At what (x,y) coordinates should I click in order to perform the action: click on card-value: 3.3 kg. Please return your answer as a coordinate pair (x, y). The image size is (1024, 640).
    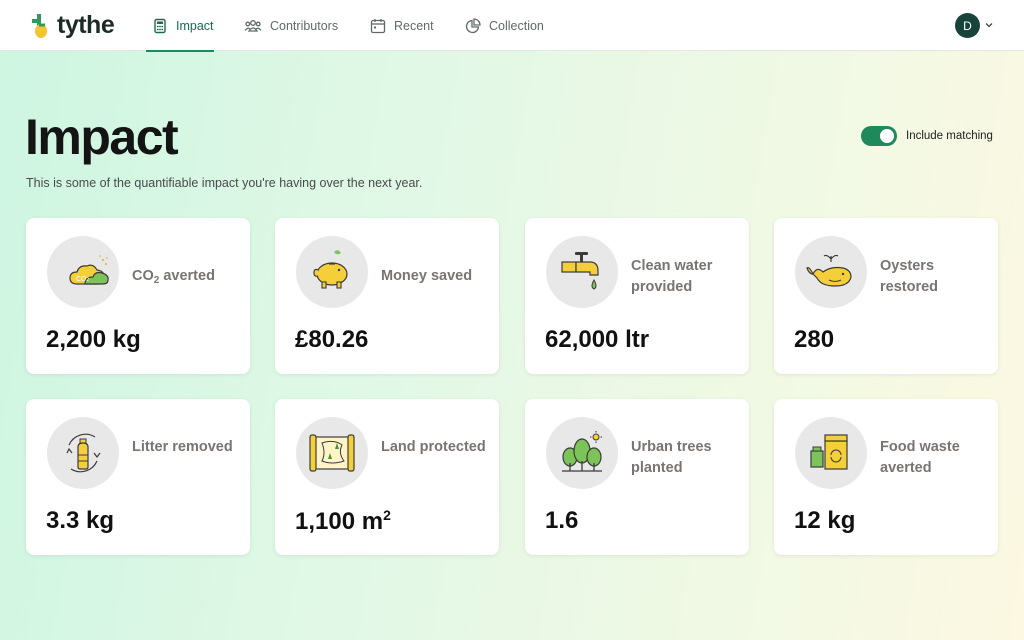
    Looking at the image, I should click on (80, 520).